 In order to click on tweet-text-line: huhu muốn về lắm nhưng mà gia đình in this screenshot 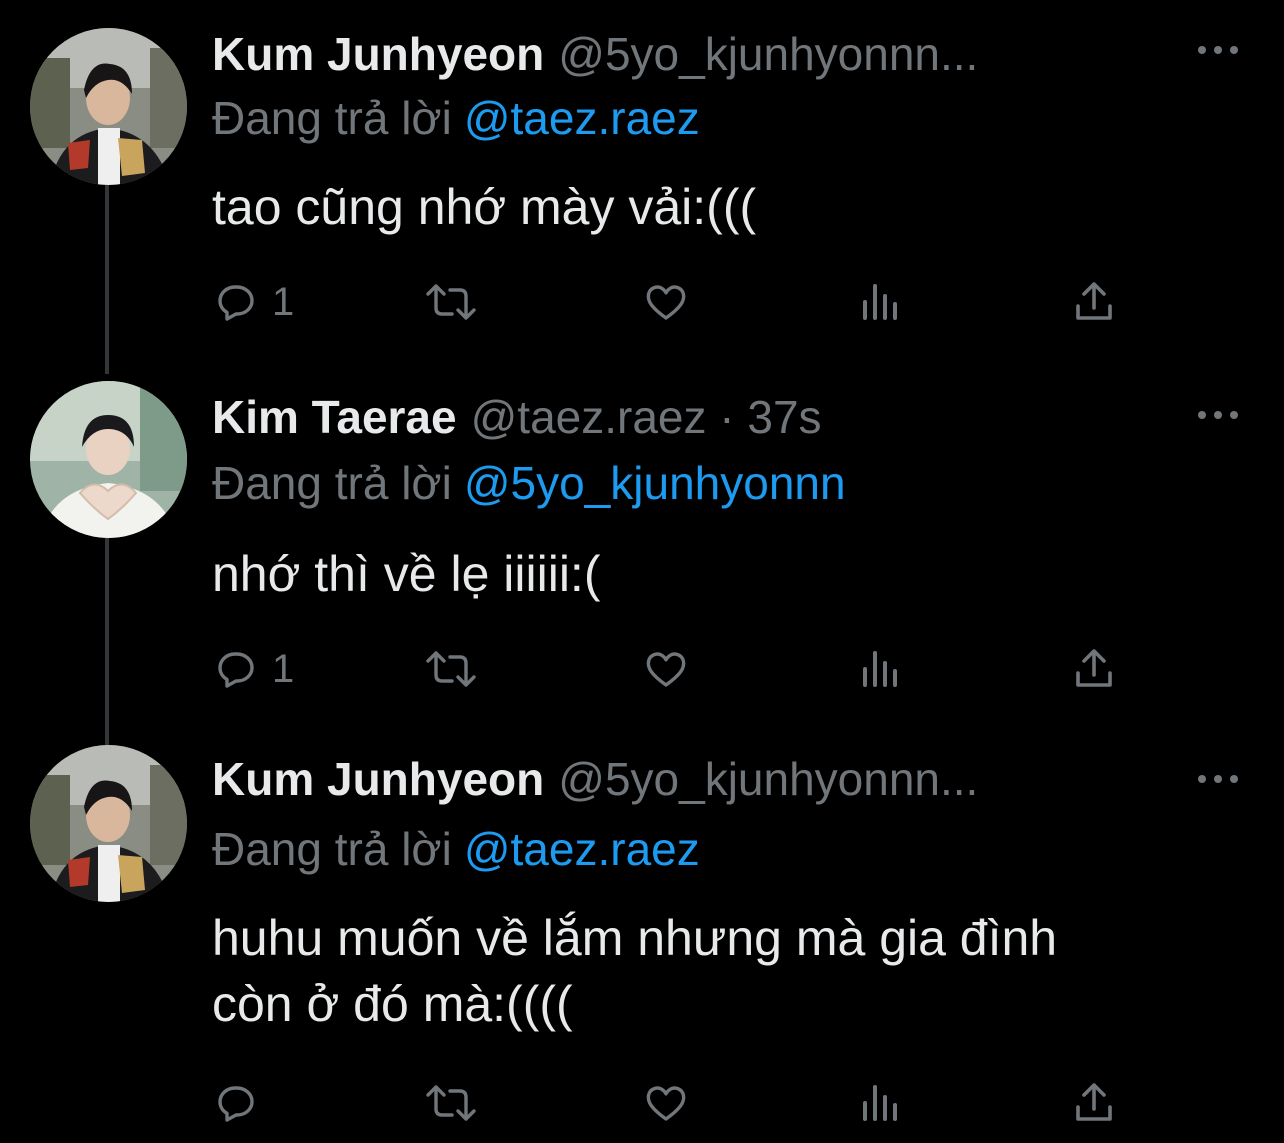, I will do `click(635, 938)`.